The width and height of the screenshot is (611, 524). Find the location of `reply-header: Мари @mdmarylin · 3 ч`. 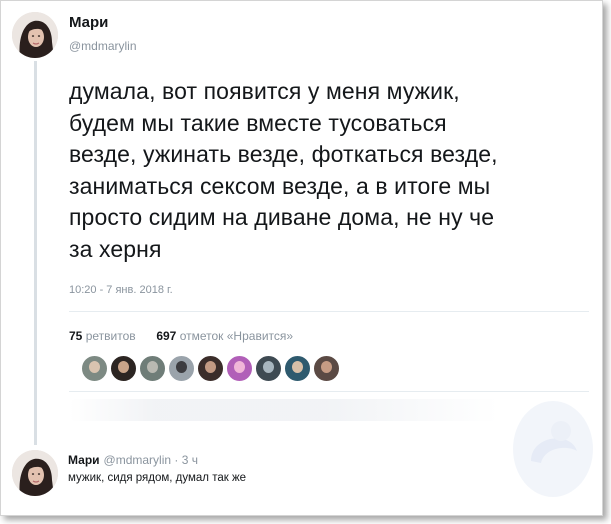

reply-header: Мари @mdmarylin · 3 ч is located at coordinates (133, 460).